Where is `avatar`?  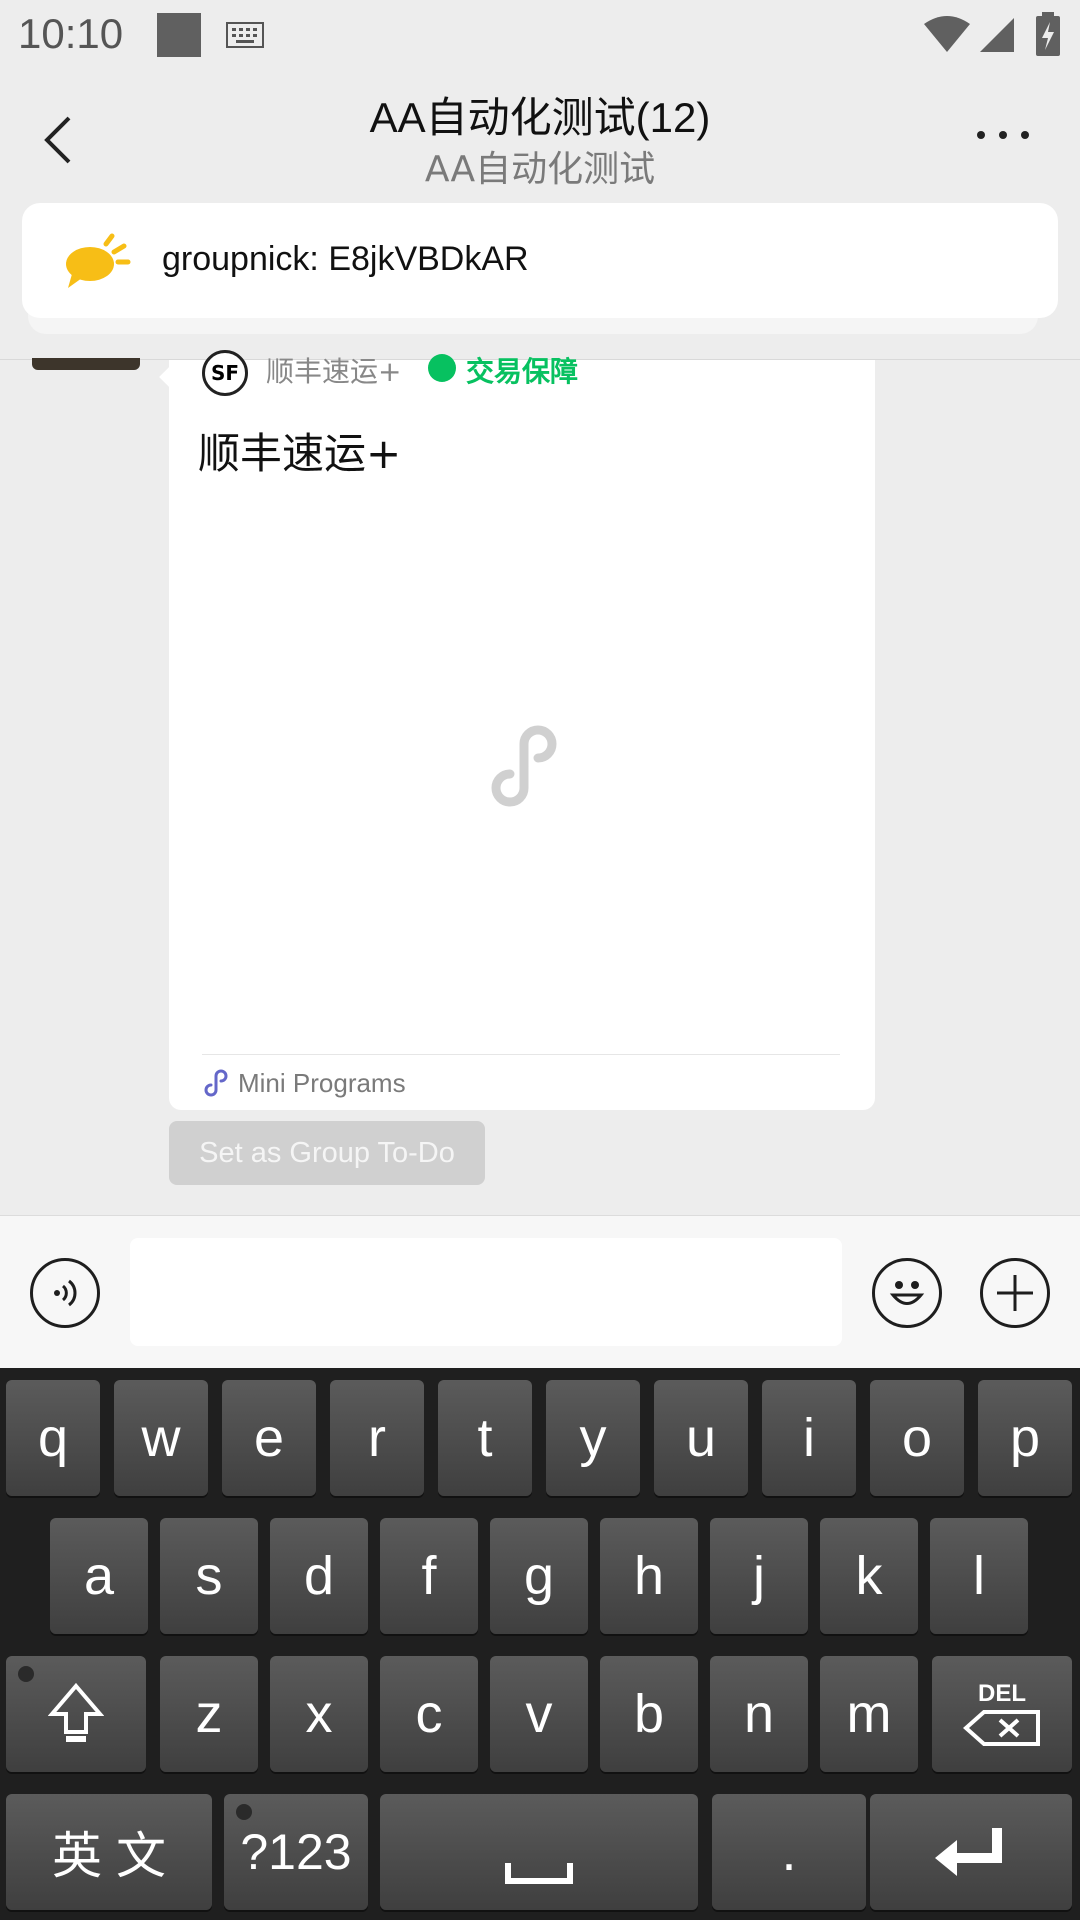 avatar is located at coordinates (86, 364).